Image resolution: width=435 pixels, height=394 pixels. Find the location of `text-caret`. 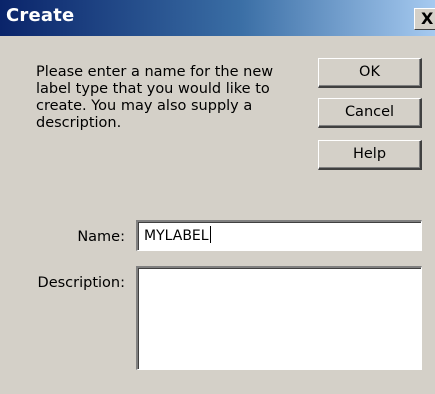

text-caret is located at coordinates (210, 234).